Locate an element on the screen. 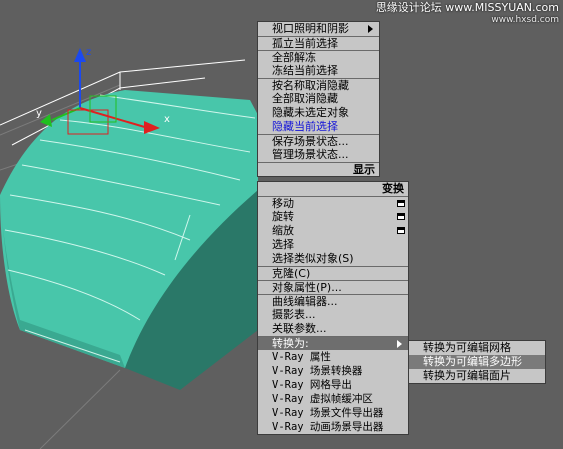 The image size is (563, 449). quad-header-transform: 变换 is located at coordinates (333, 189).